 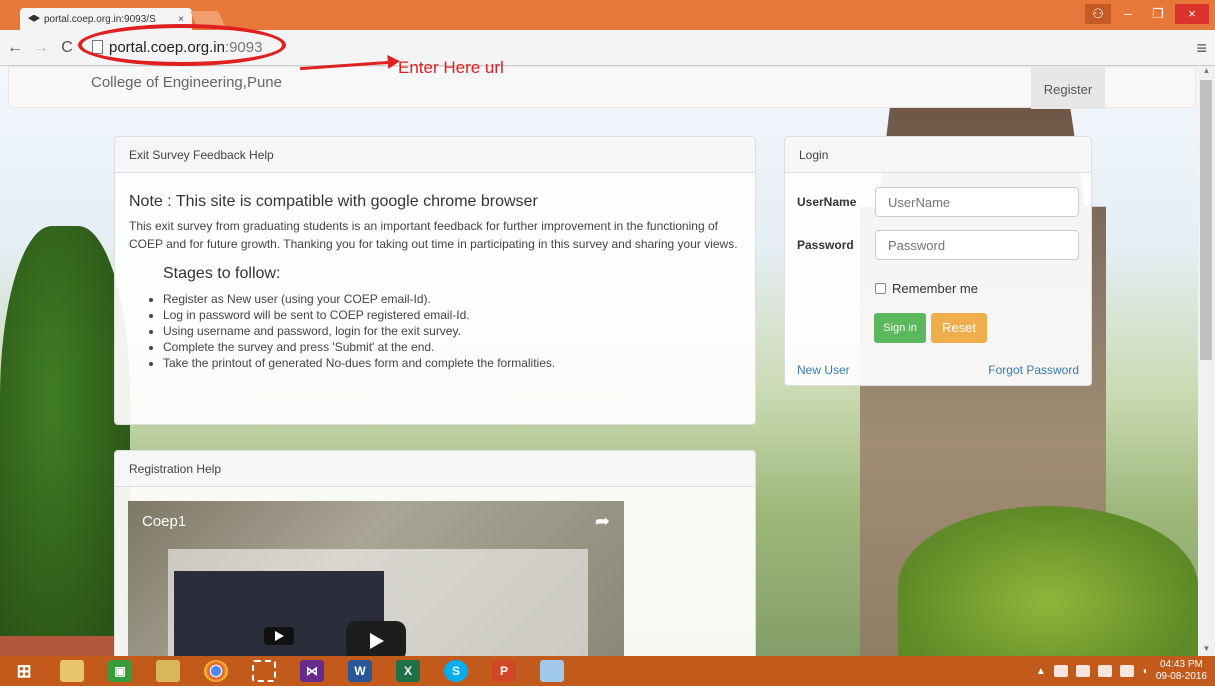 What do you see at coordinates (1206, 72) in the screenshot?
I see `scroll-up-icon: ▲` at bounding box center [1206, 72].